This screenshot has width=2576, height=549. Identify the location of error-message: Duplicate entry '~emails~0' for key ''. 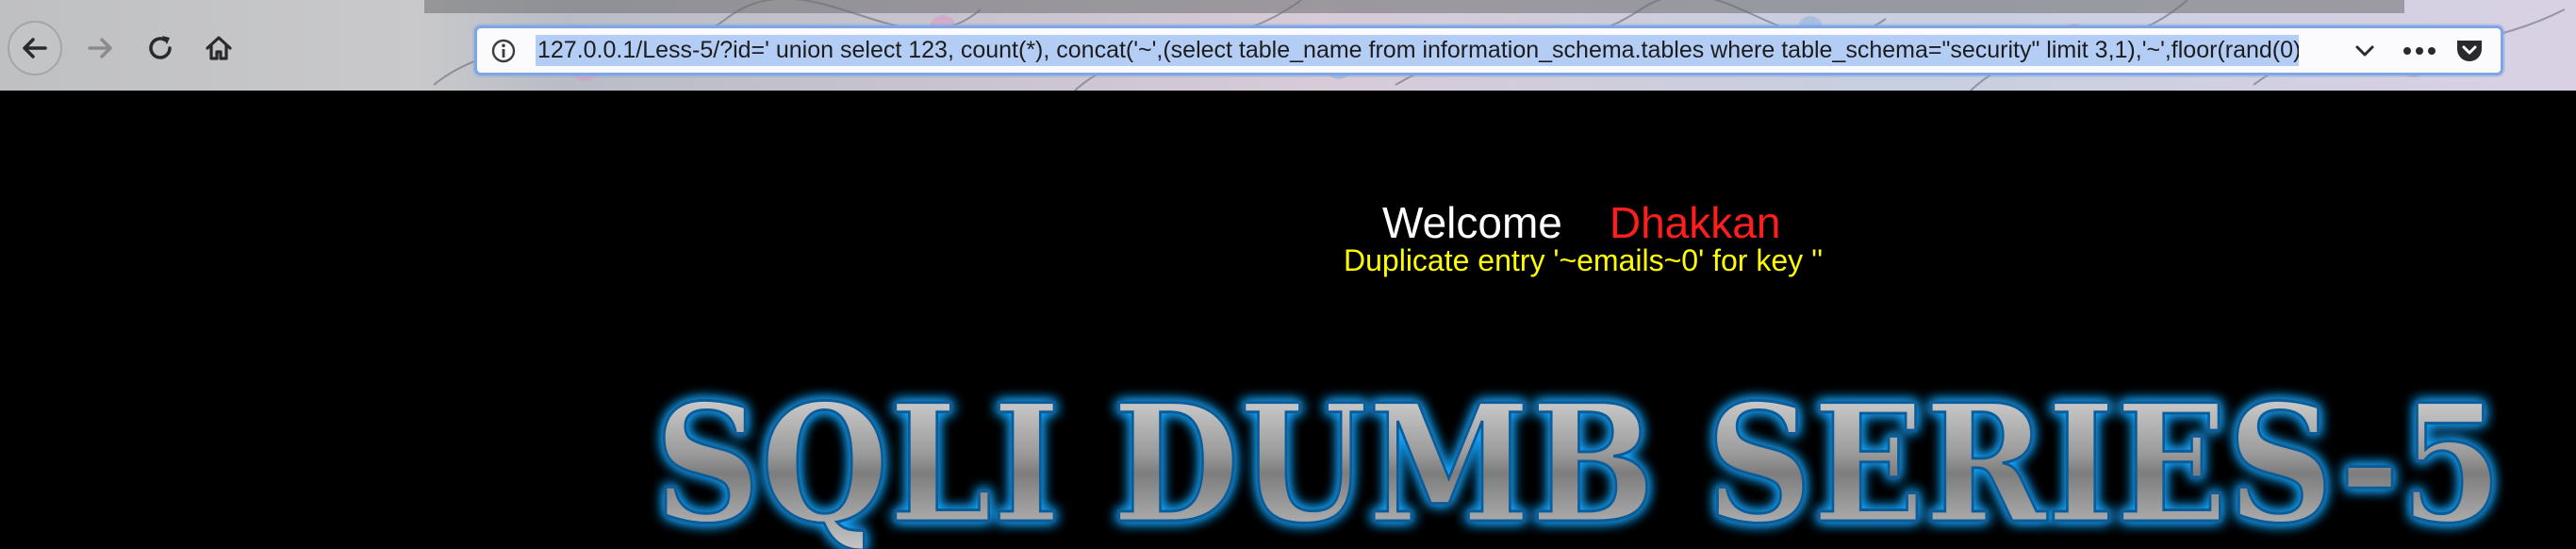
(1584, 260).